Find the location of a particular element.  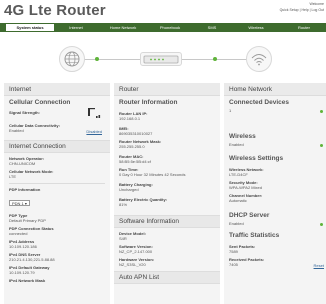

divider is located at coordinates (57, 183).